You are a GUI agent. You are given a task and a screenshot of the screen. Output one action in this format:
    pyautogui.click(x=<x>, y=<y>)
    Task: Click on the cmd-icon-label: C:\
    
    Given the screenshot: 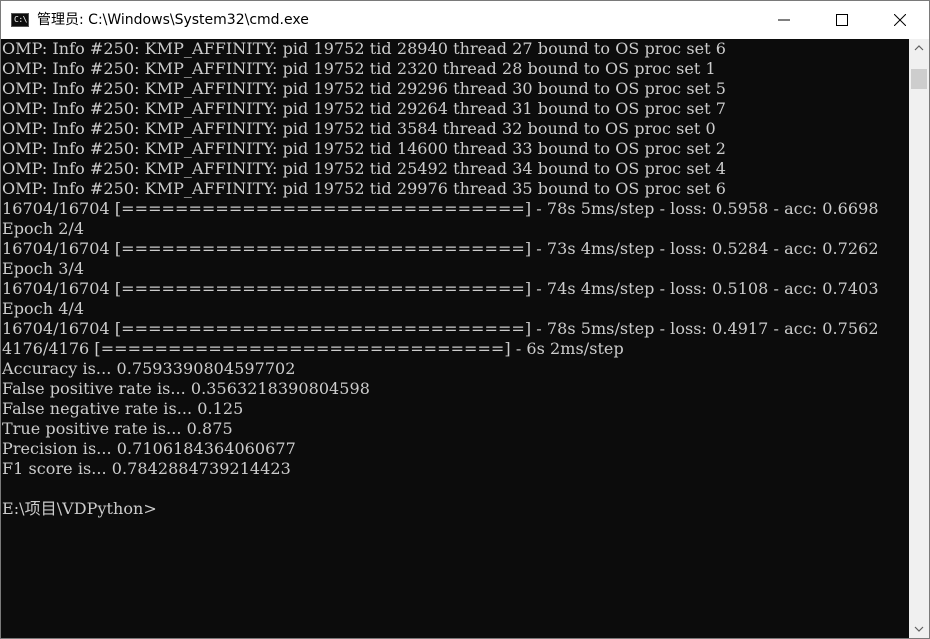 What is the action you would take?
    pyautogui.click(x=20, y=19)
    